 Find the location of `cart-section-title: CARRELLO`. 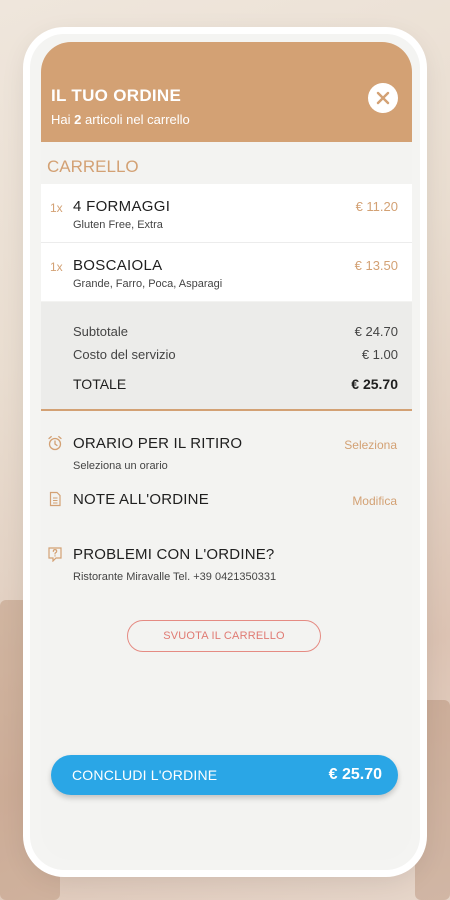

cart-section-title: CARRELLO is located at coordinates (93, 166).